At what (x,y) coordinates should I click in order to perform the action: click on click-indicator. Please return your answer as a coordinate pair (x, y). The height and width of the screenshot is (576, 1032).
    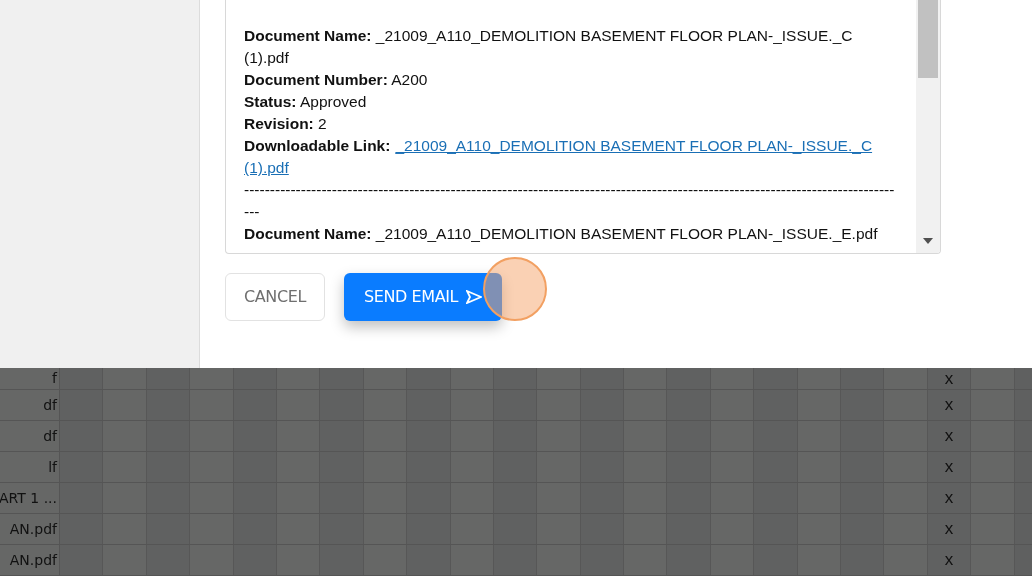
    Looking at the image, I should click on (515, 289).